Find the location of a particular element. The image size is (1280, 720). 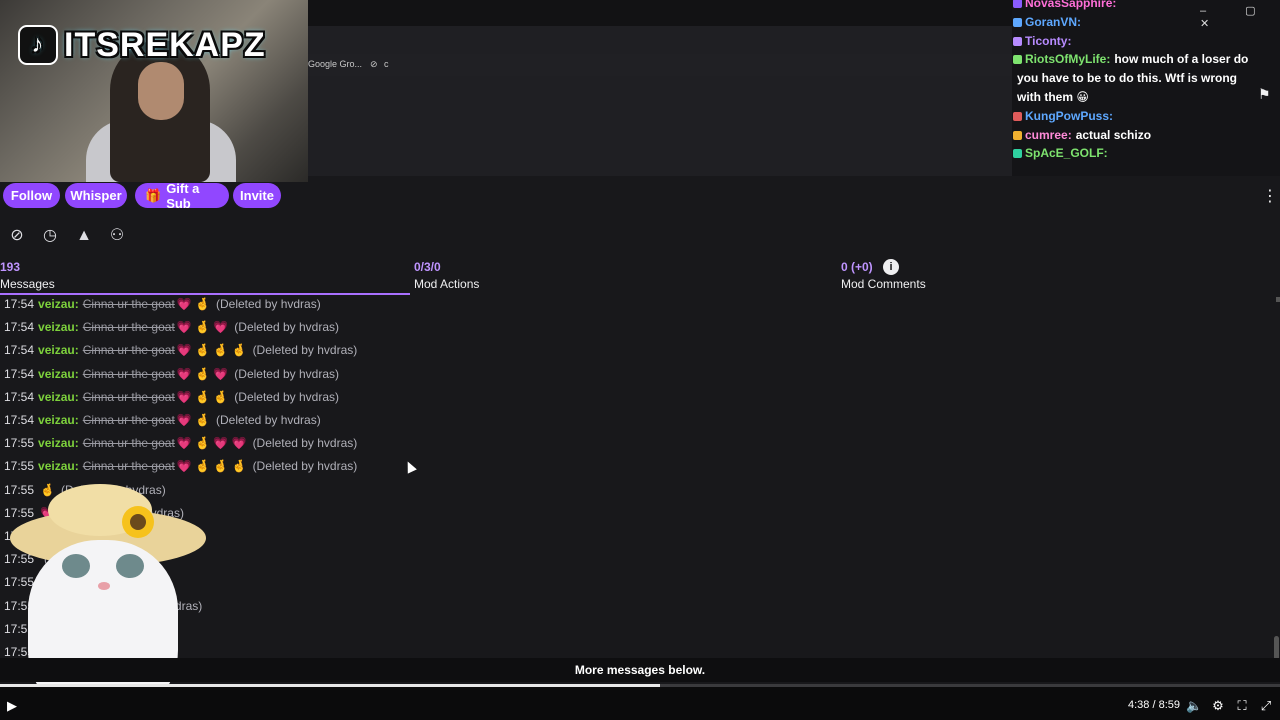

stream-chat-message: with them 😀 is located at coordinates (1053, 97).